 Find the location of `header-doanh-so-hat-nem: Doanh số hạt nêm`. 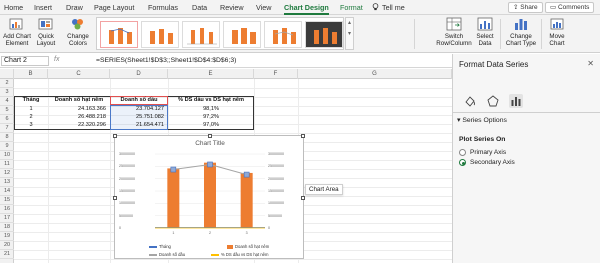

header-doanh-so-hat-nem: Doanh số hạt nêm is located at coordinates (79, 100).